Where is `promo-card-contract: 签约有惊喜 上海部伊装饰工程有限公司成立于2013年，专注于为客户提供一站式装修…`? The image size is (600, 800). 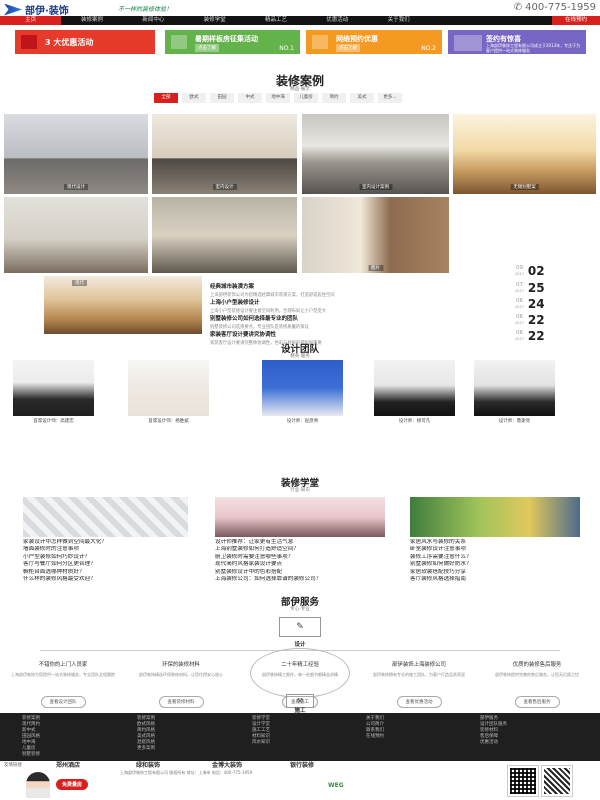 promo-card-contract: 签约有惊喜 上海部伊装饰工程有限公司成立于2013年，专注于为客户提供一站式装修… is located at coordinates (517, 42).